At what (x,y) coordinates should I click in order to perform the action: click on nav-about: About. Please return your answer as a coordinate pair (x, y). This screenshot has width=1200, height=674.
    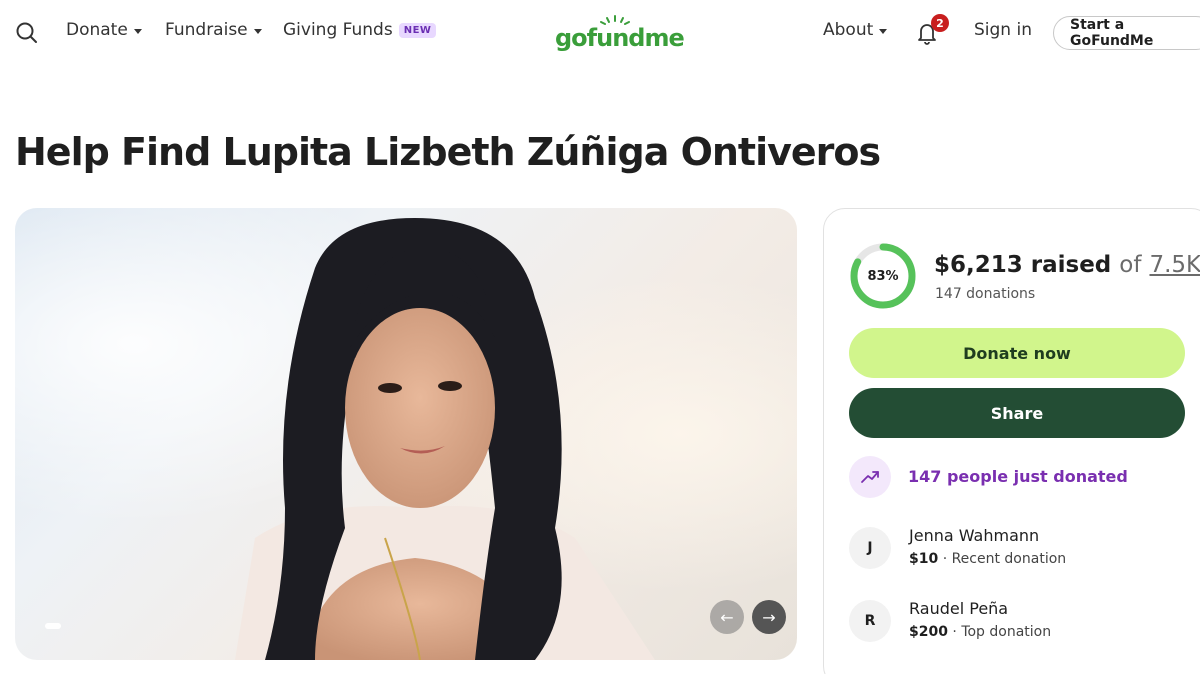
    Looking at the image, I should click on (855, 30).